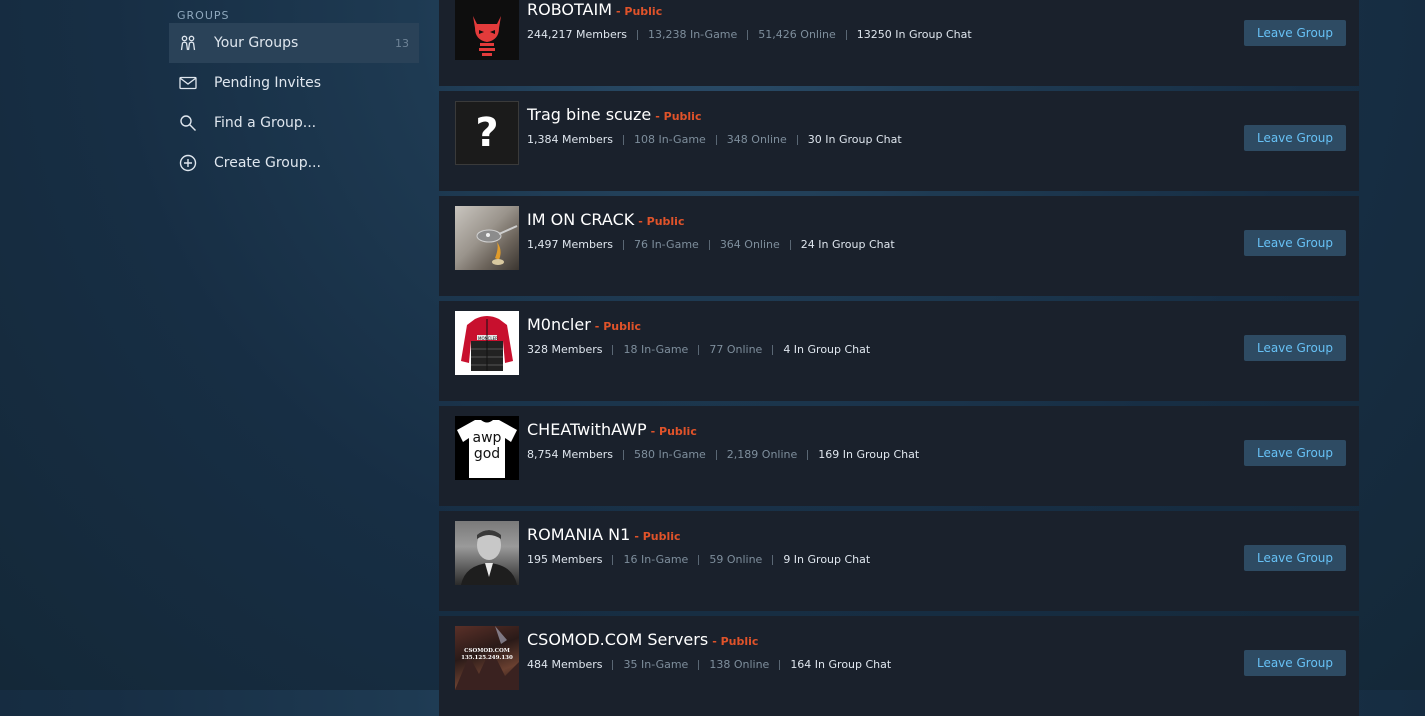  What do you see at coordinates (666, 244) in the screenshot?
I see `ingame-count: 76 In-Game` at bounding box center [666, 244].